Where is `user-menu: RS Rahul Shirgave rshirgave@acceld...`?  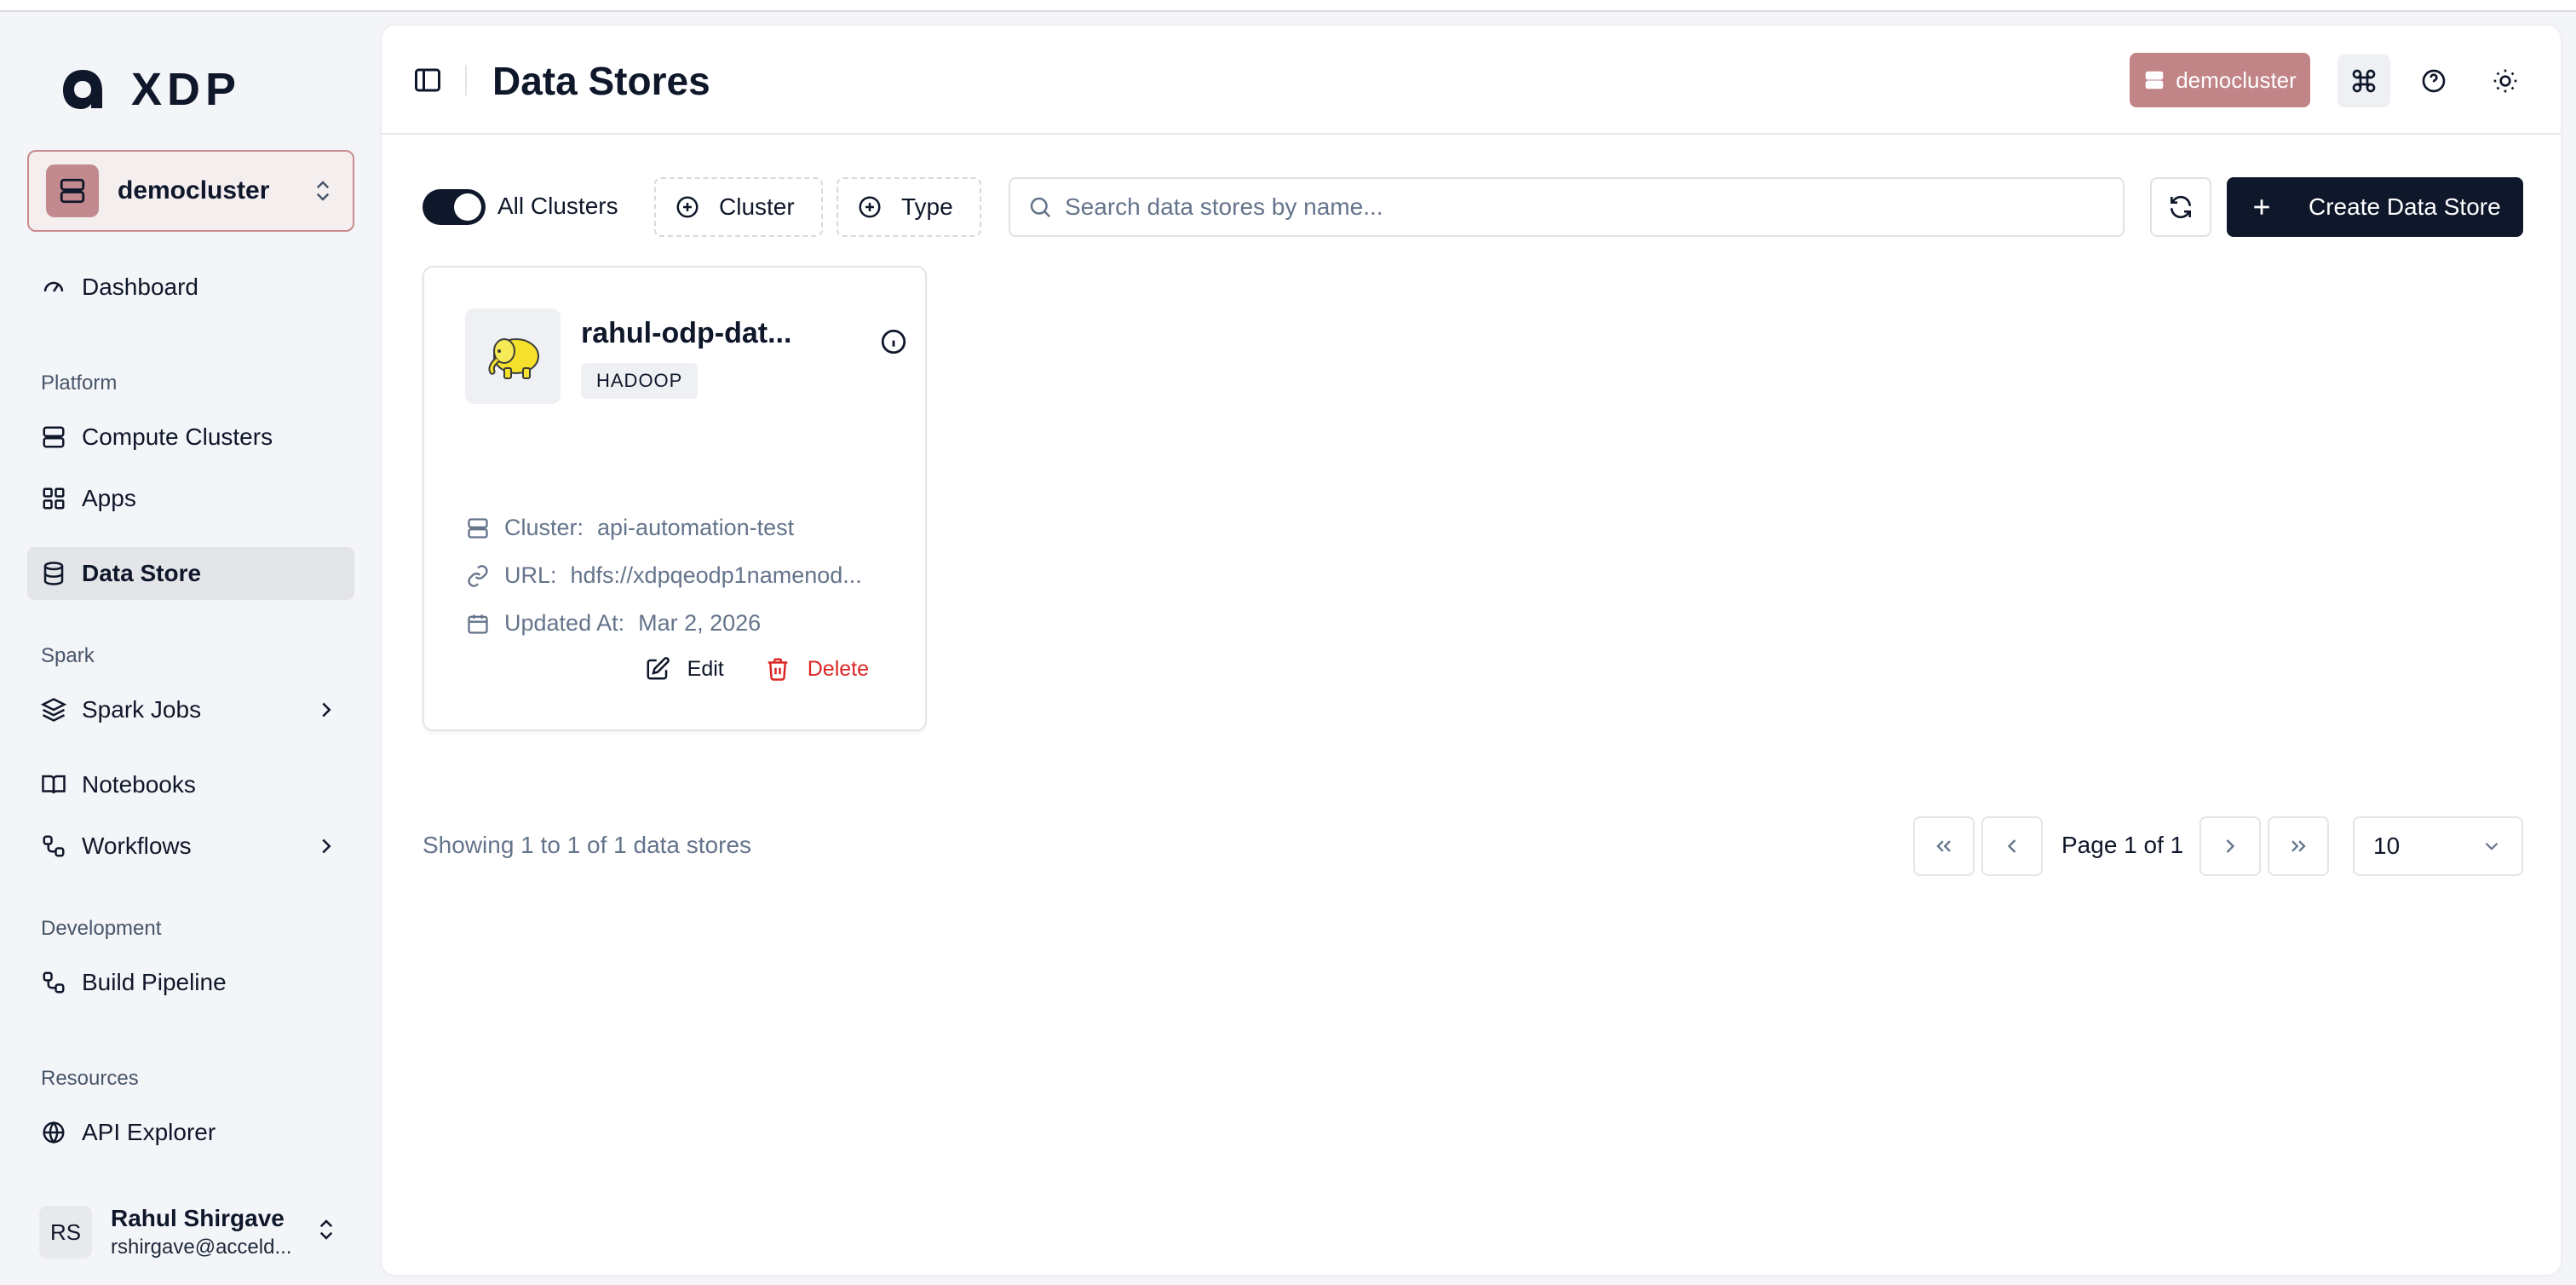
user-menu: RS Rahul Shirgave rshirgave@acceld... is located at coordinates (191, 1233).